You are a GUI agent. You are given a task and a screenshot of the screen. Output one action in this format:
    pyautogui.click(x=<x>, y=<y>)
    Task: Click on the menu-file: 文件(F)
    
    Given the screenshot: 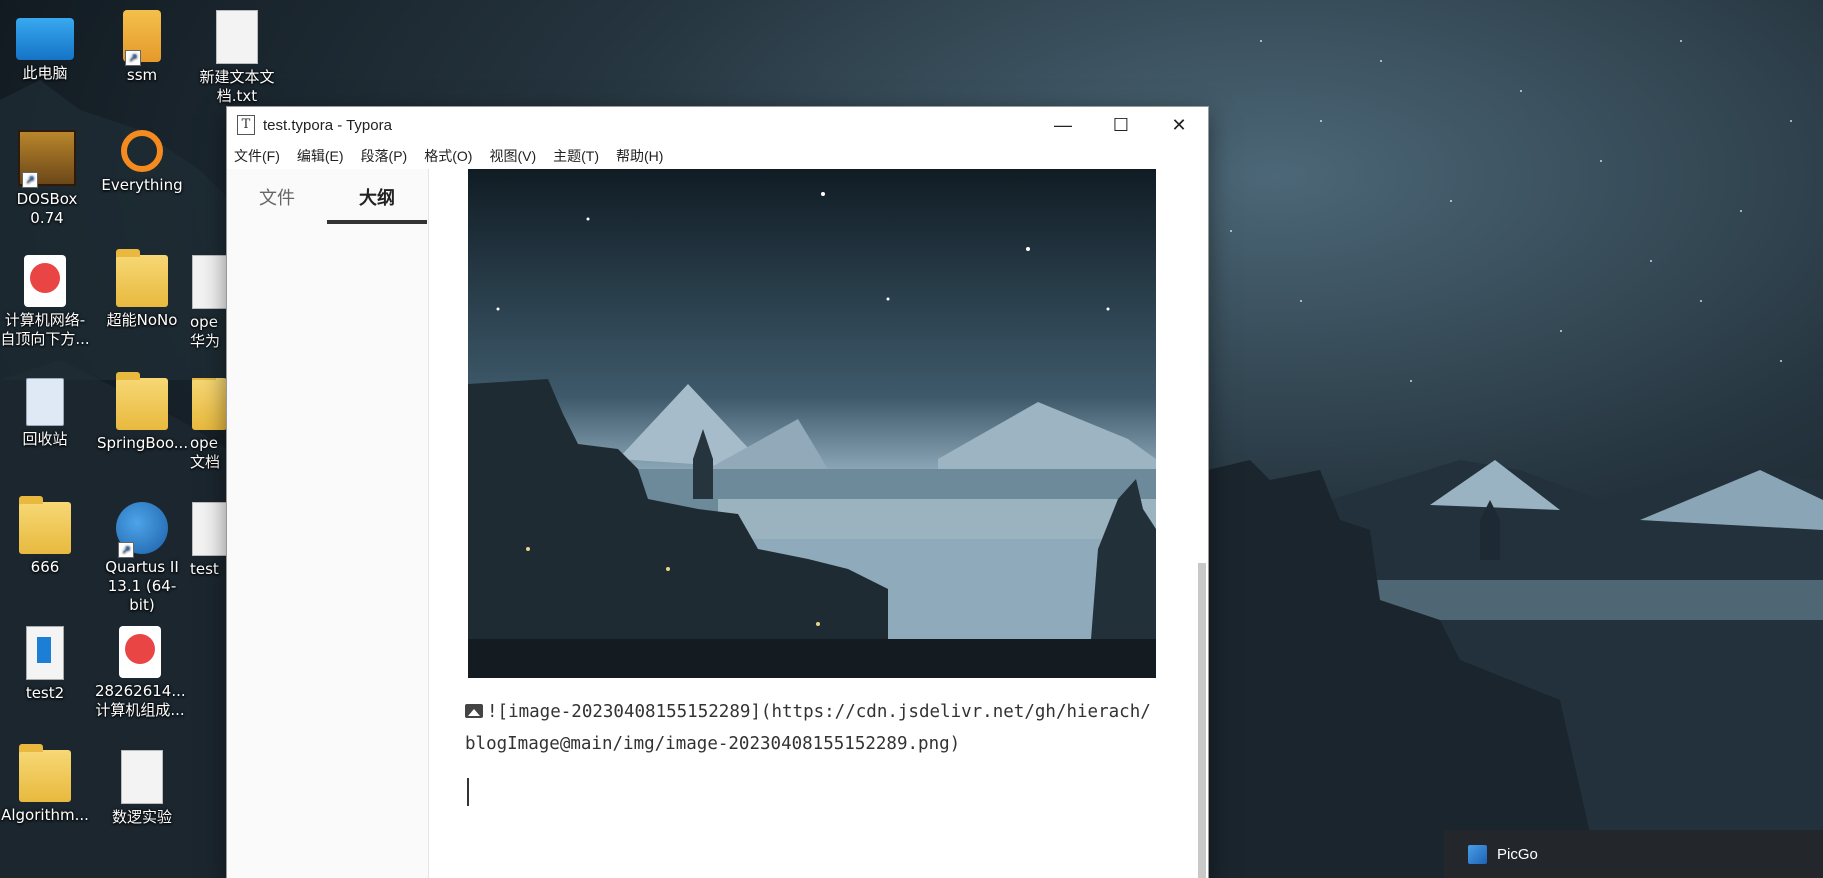 What is the action you would take?
    pyautogui.click(x=257, y=156)
    